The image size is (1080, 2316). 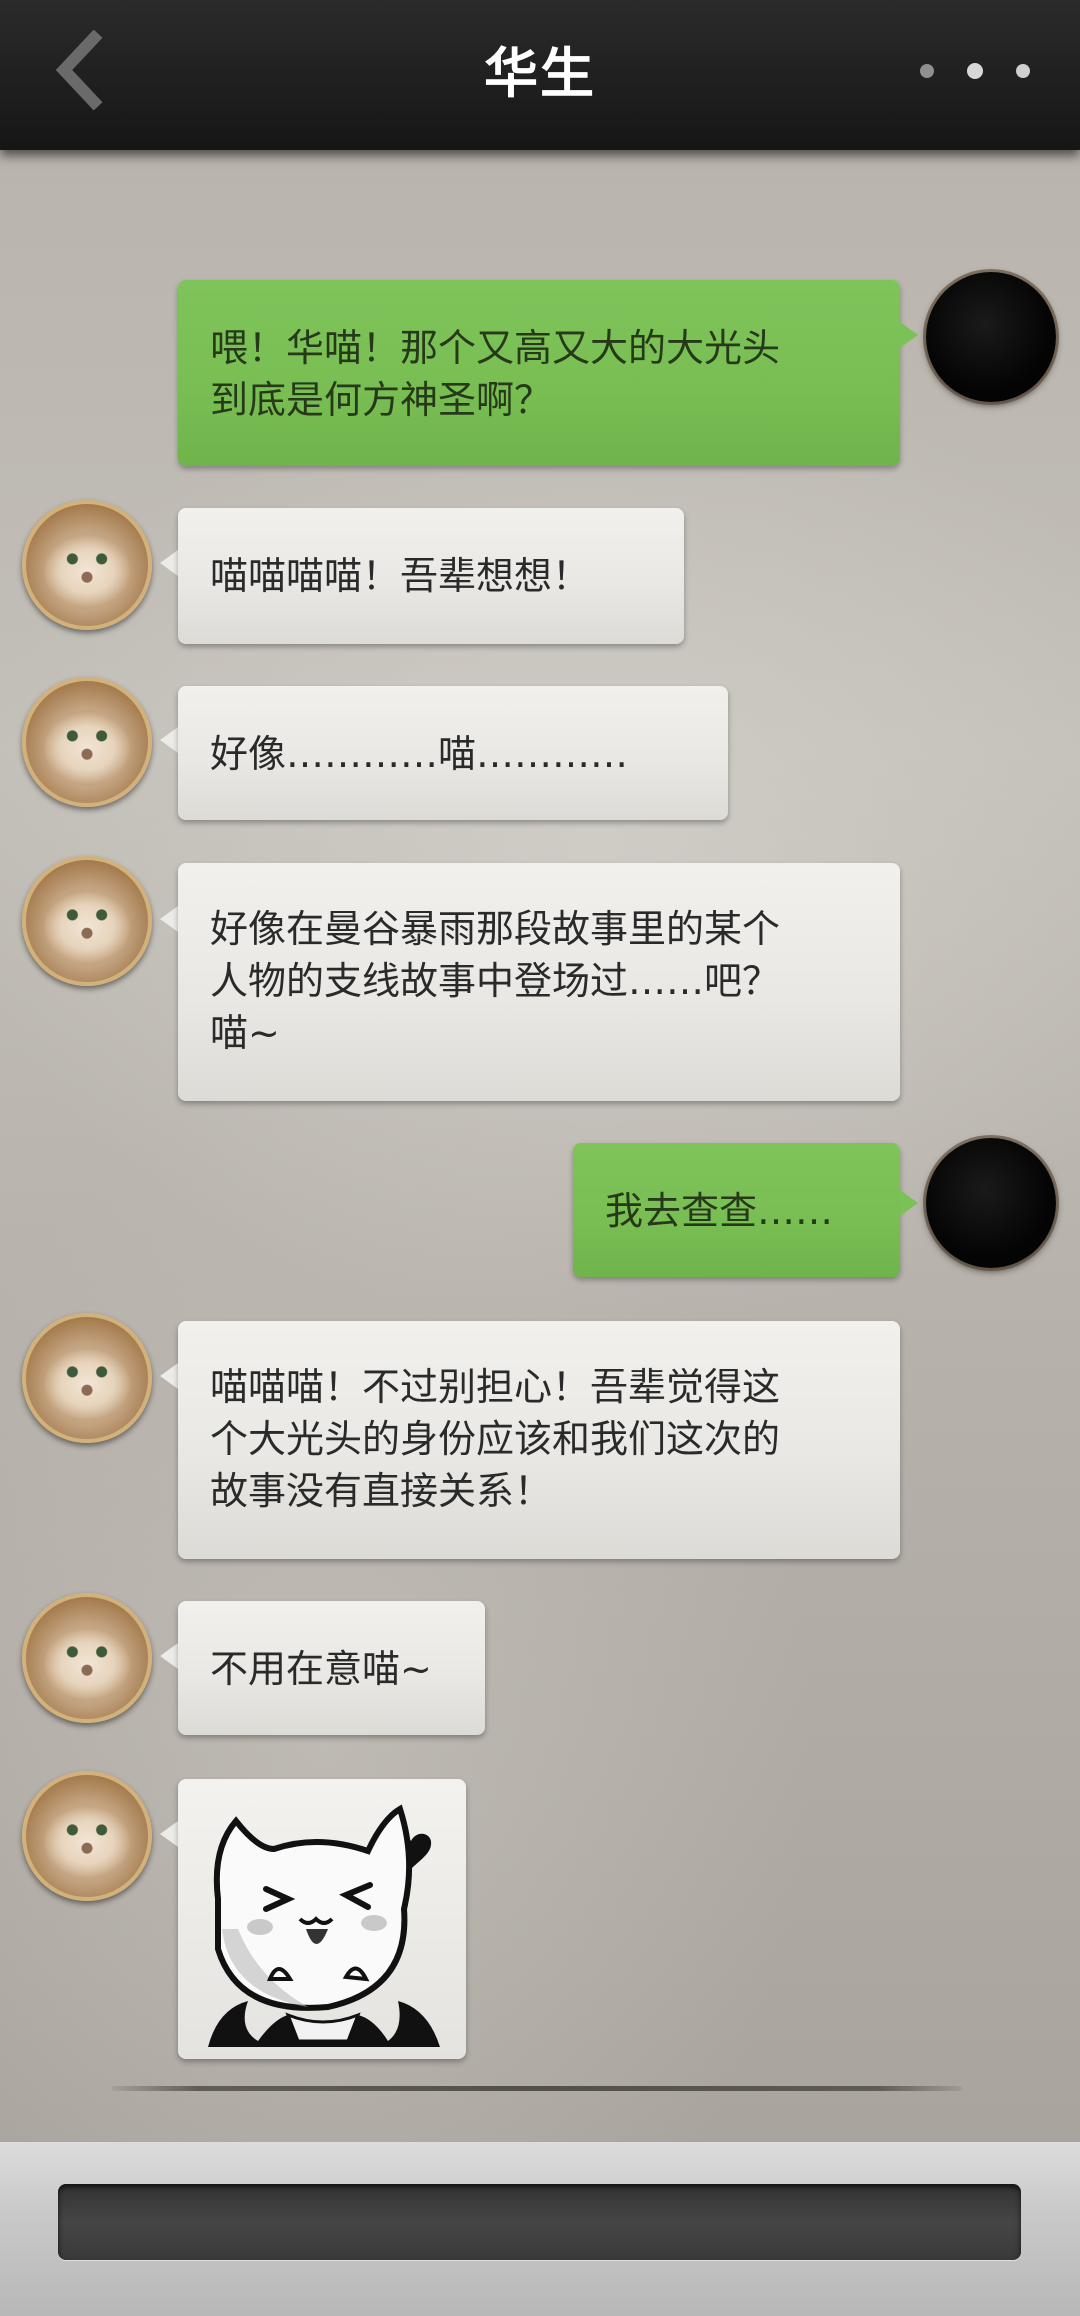 I want to click on history-divider, so click(x=537, y=2088).